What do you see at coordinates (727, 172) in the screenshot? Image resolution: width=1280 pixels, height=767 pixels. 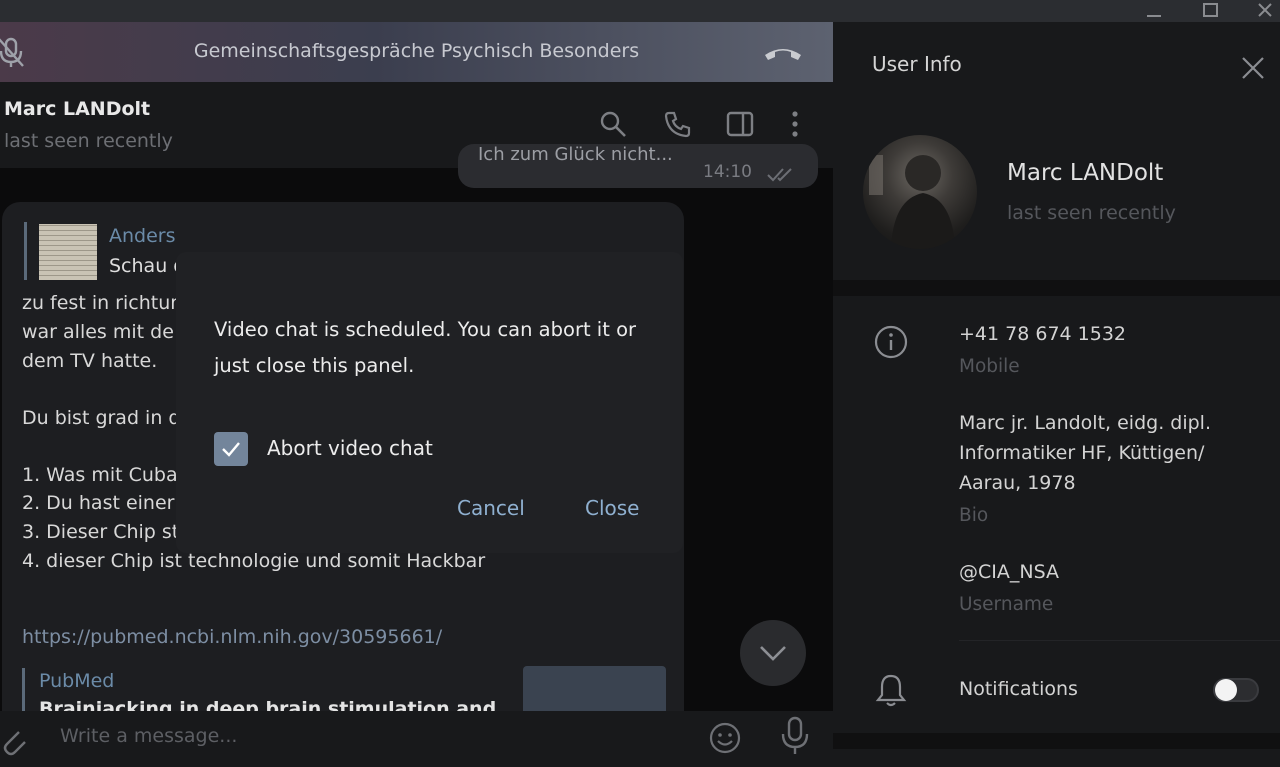 I see `message-time: 14:10` at bounding box center [727, 172].